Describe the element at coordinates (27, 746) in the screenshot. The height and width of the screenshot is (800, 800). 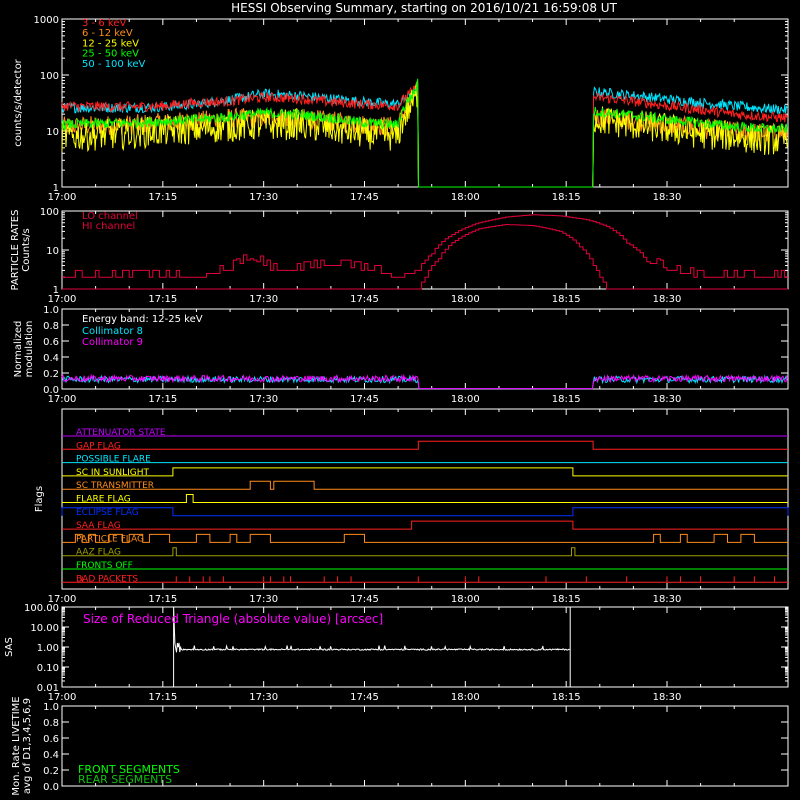
I see `livetime-ylabel2: avg of D1,3,4,5,6,9` at that location.